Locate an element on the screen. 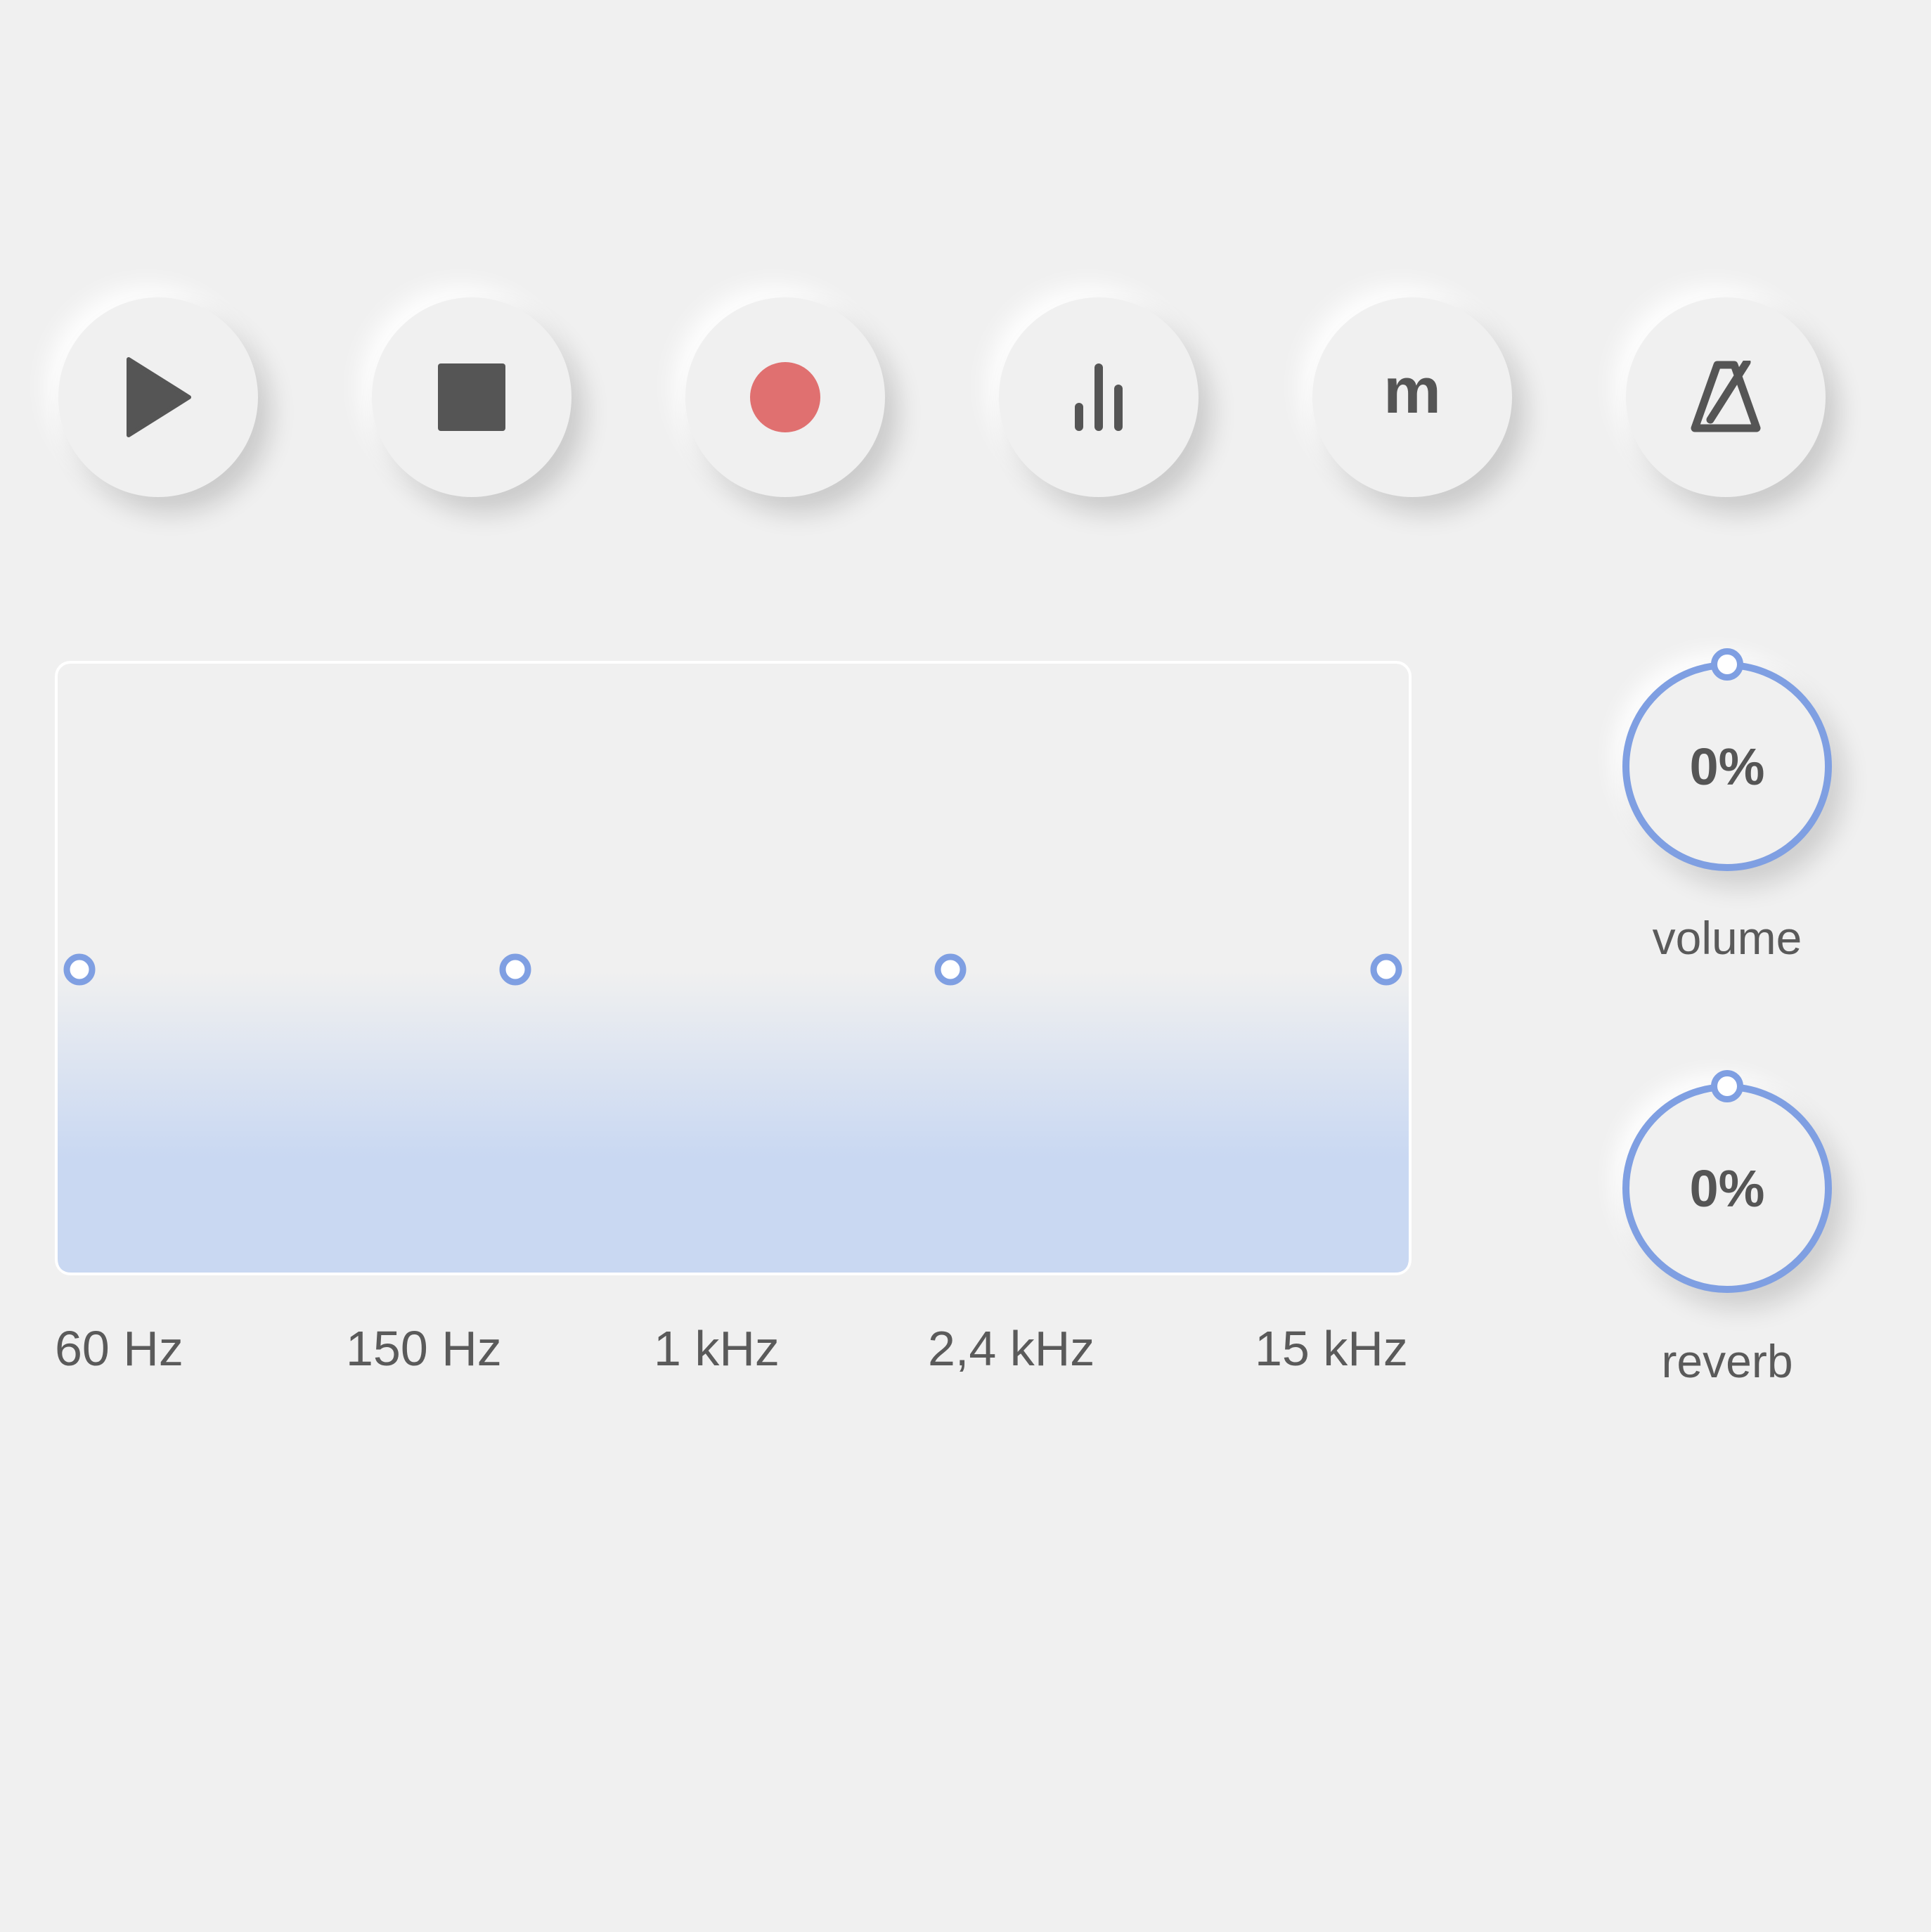 The image size is (1931, 1932). reverb-knob: 0% is located at coordinates (1727, 1188).